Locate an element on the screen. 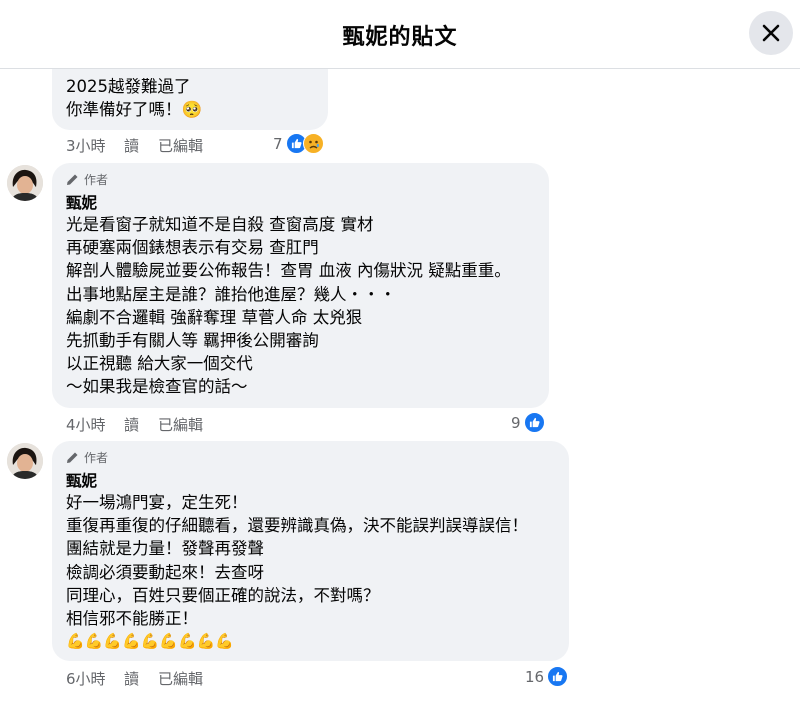 The height and width of the screenshot is (723, 800). comment-line: 2025越發難過了 is located at coordinates (128, 86).